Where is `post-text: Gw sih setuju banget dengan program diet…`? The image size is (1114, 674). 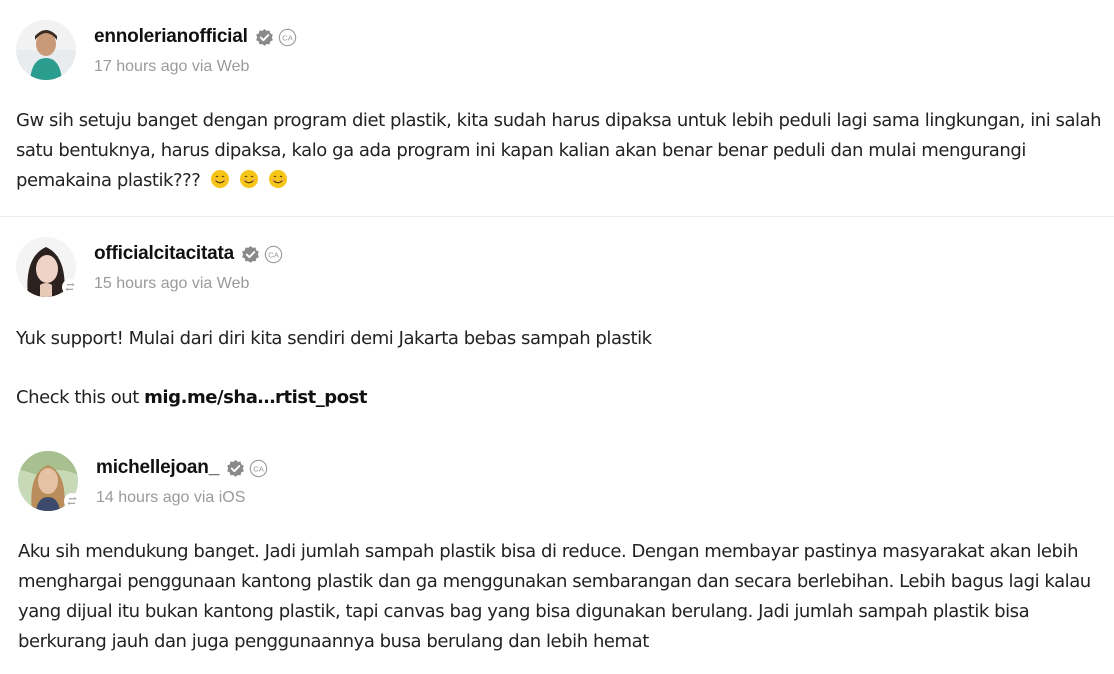 post-text: Gw sih setuju banget dengan program diet… is located at coordinates (559, 150).